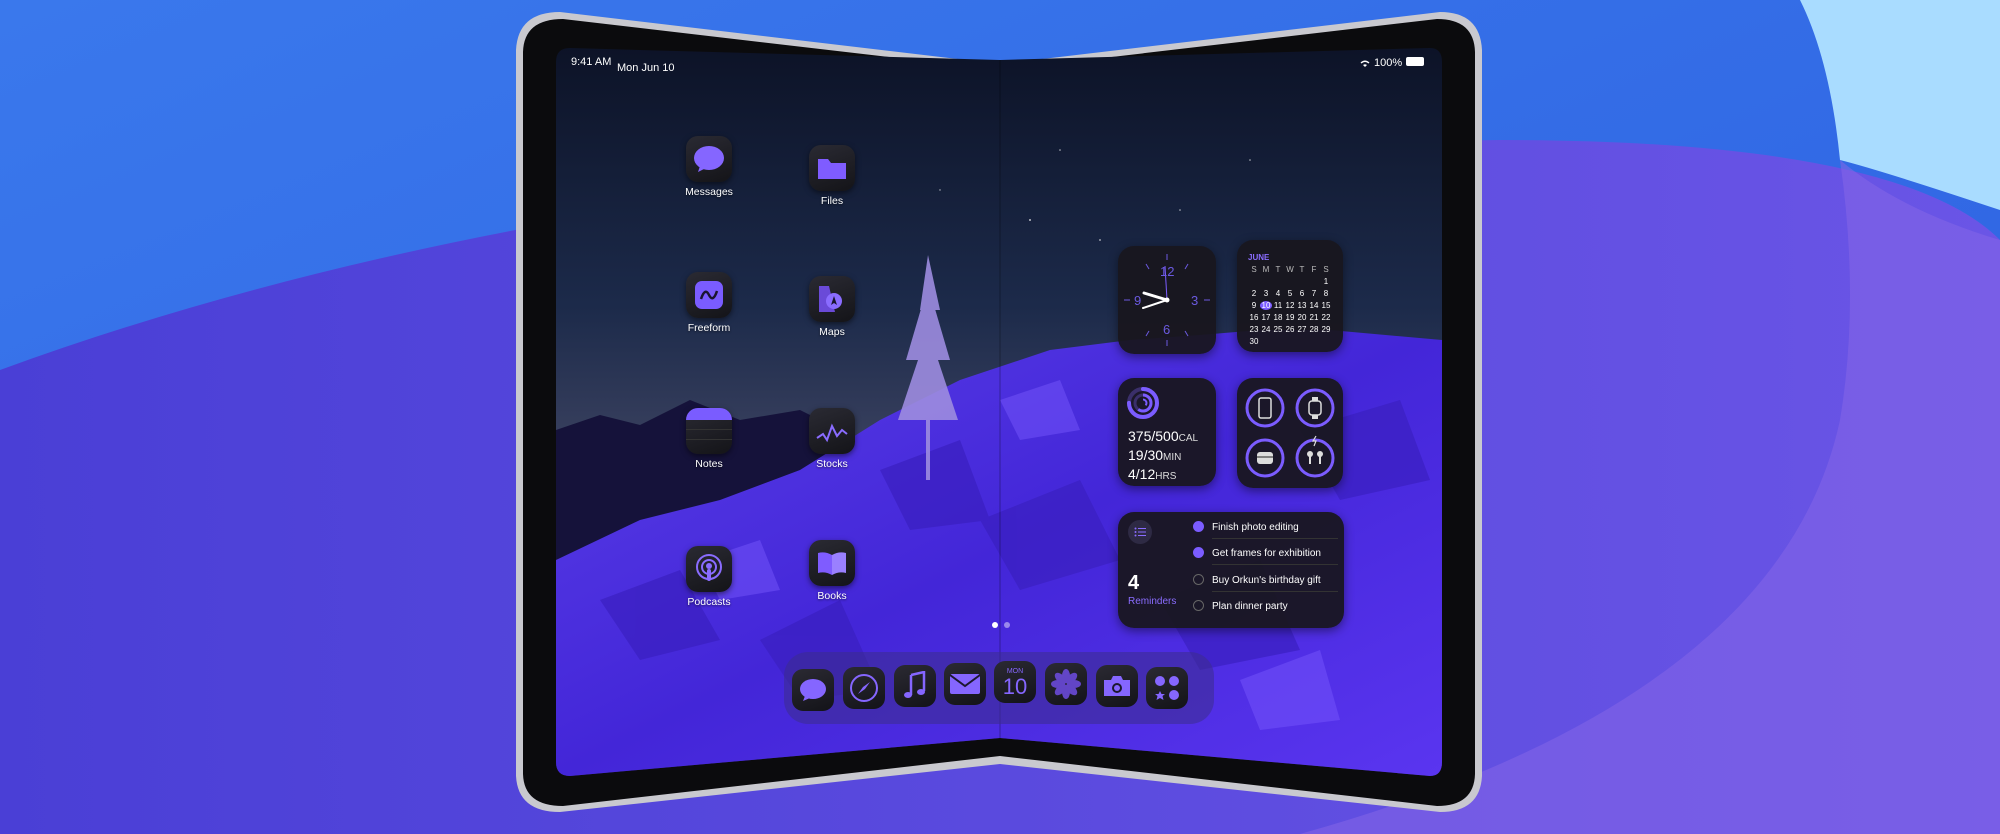 The image size is (2000, 834). I want to click on calendar-day: 7, so click(1314, 293).